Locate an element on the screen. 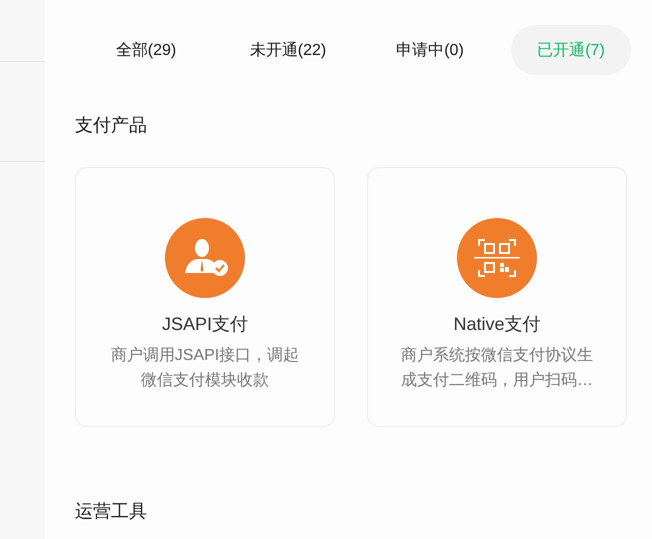 Image resolution: width=652 pixels, height=539 pixels. filter-tab: 未开通(22) is located at coordinates (288, 50).